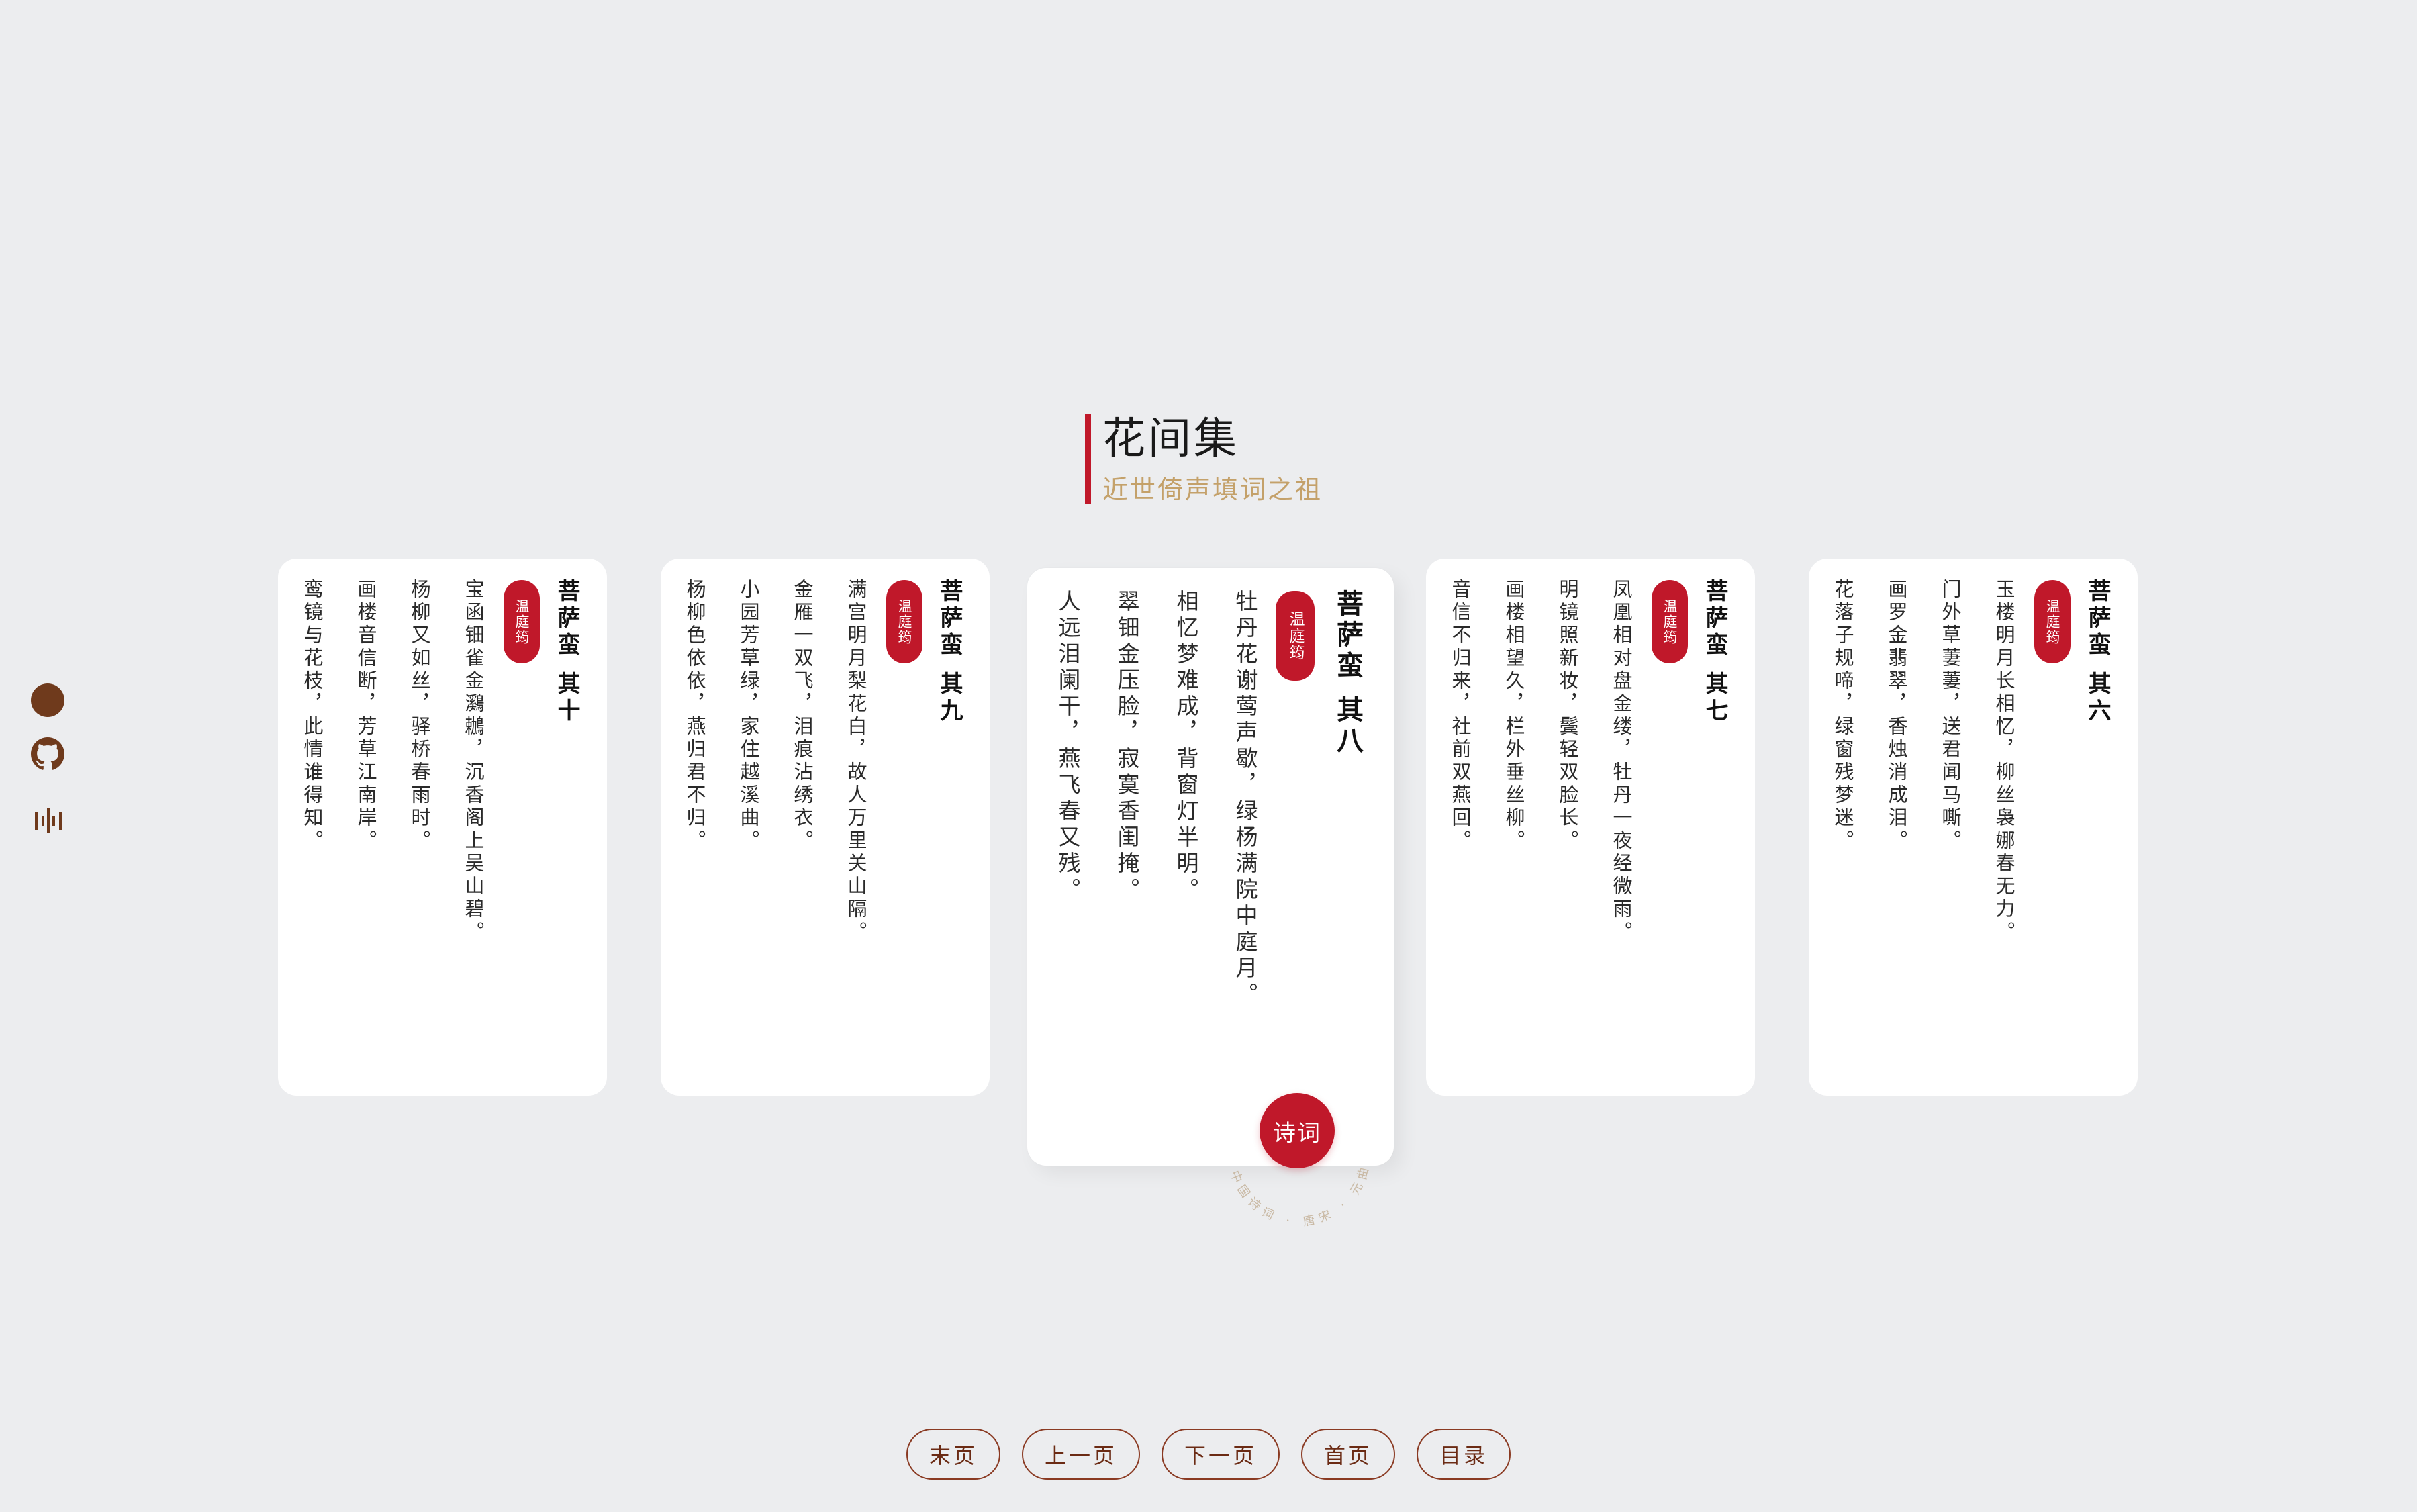 The width and height of the screenshot is (2417, 1512). I want to click on svg-text: 中国诗词 · 唐宋 · 元曲, so click(1300, 1195).